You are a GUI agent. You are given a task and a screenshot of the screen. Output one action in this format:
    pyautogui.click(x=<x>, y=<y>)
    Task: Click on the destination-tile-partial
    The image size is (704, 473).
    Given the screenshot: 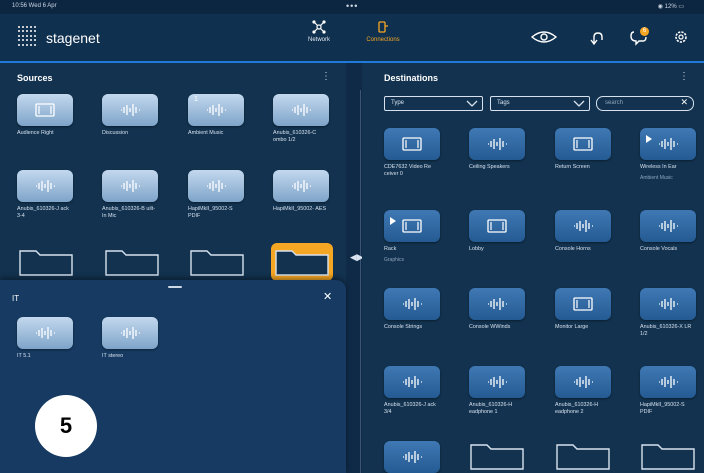 What is the action you would take?
    pyautogui.click(x=412, y=457)
    